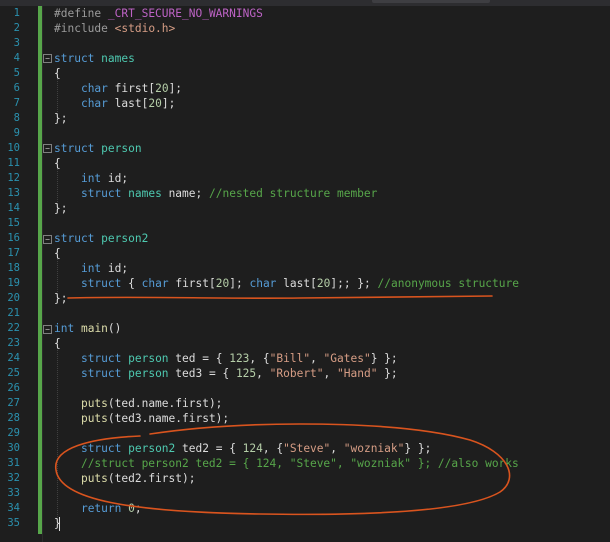  Describe the element at coordinates (374, 448) in the screenshot. I see `string-literal: "wozniak"` at that location.